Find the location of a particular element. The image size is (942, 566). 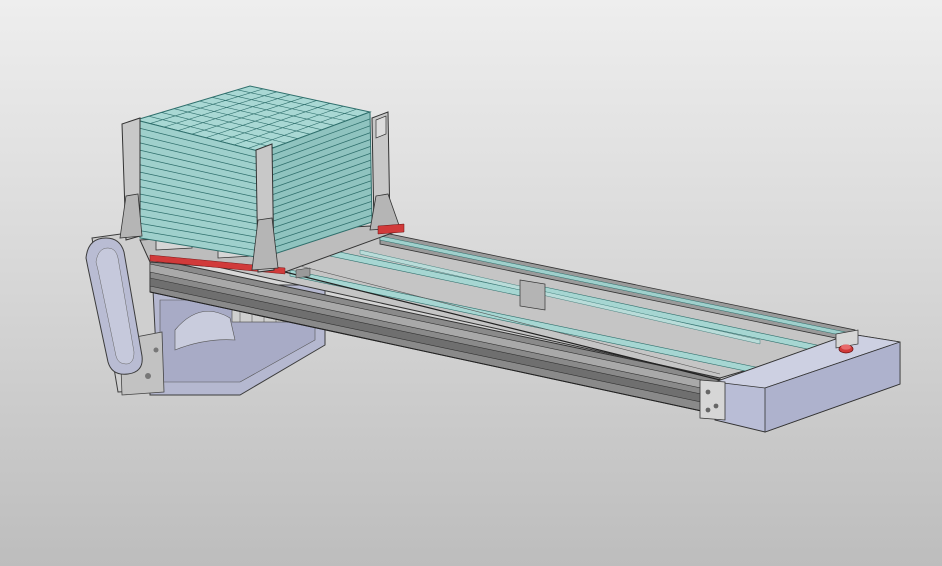

stop-button is located at coordinates (846, 349).